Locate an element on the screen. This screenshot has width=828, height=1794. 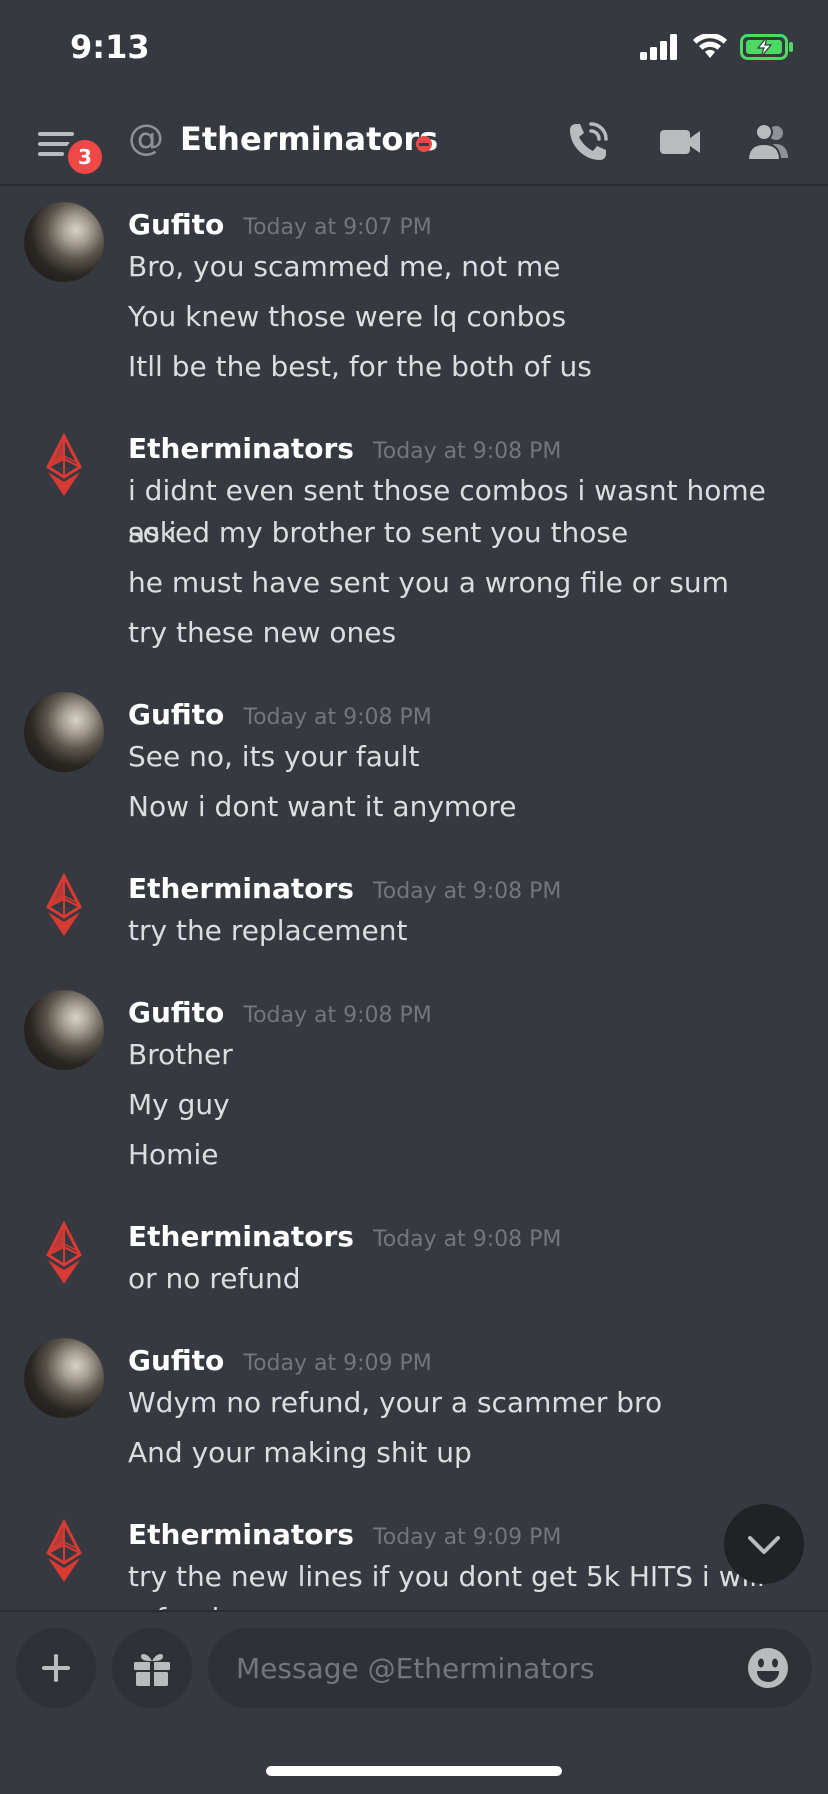
message-text: Homie is located at coordinates (173, 1154).